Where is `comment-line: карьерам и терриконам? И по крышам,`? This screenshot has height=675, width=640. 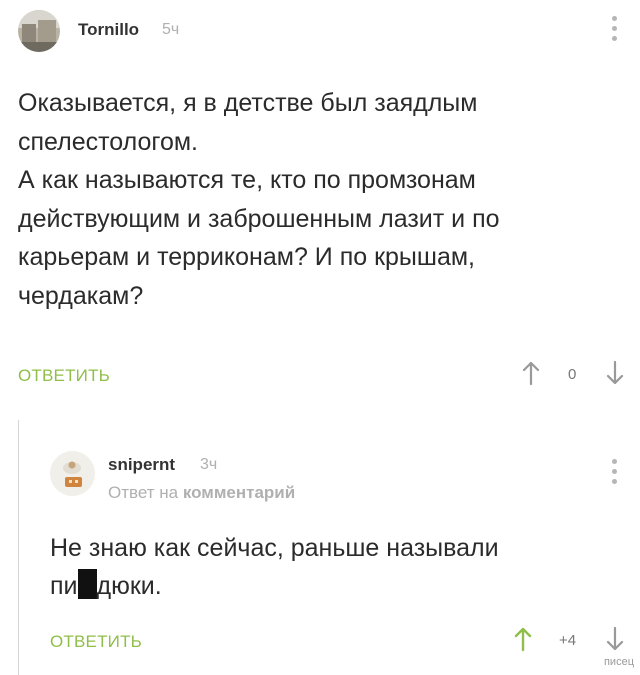
comment-line: карьерам и терриконам? И по крышам, is located at coordinates (246, 257).